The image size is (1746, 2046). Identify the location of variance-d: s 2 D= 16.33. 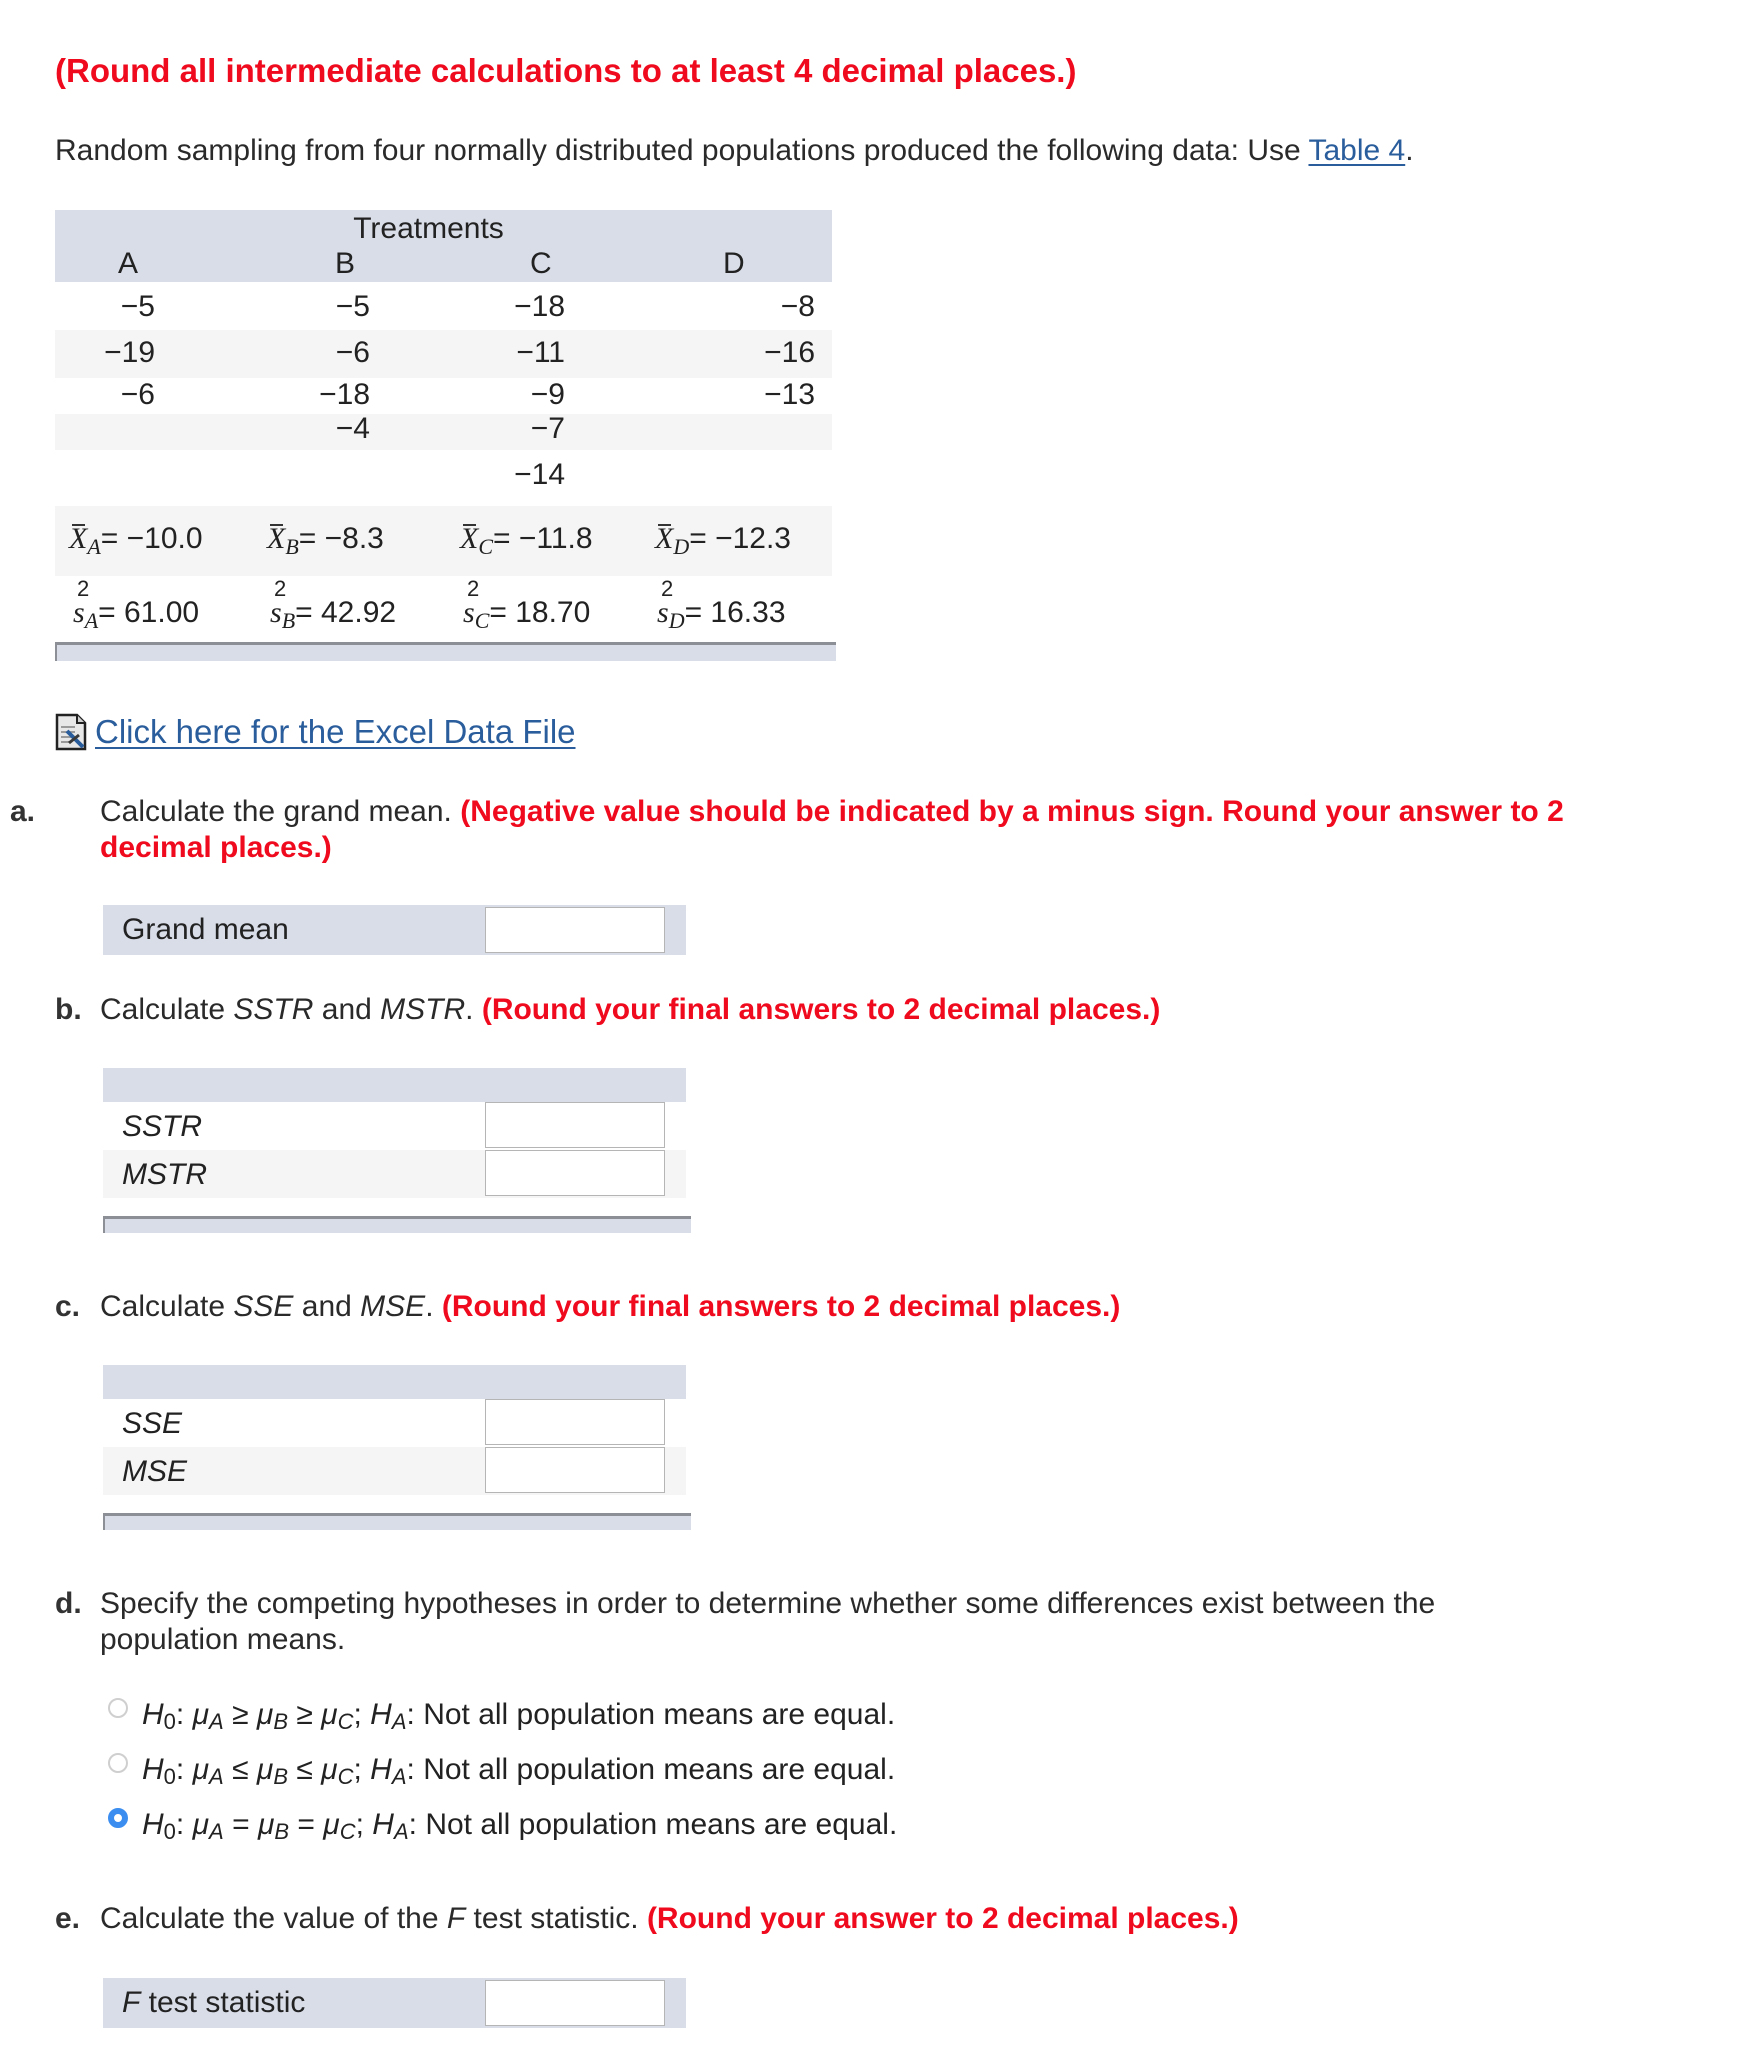
(721, 604).